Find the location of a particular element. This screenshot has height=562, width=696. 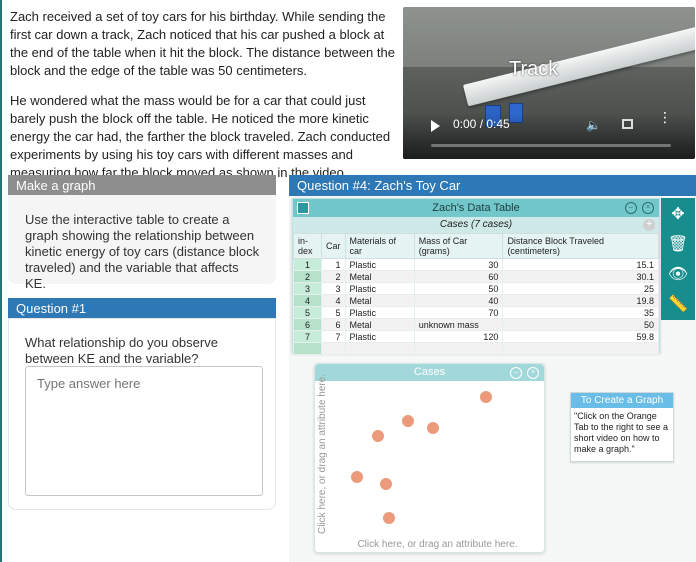

column-header: in-dex is located at coordinates (307, 246).